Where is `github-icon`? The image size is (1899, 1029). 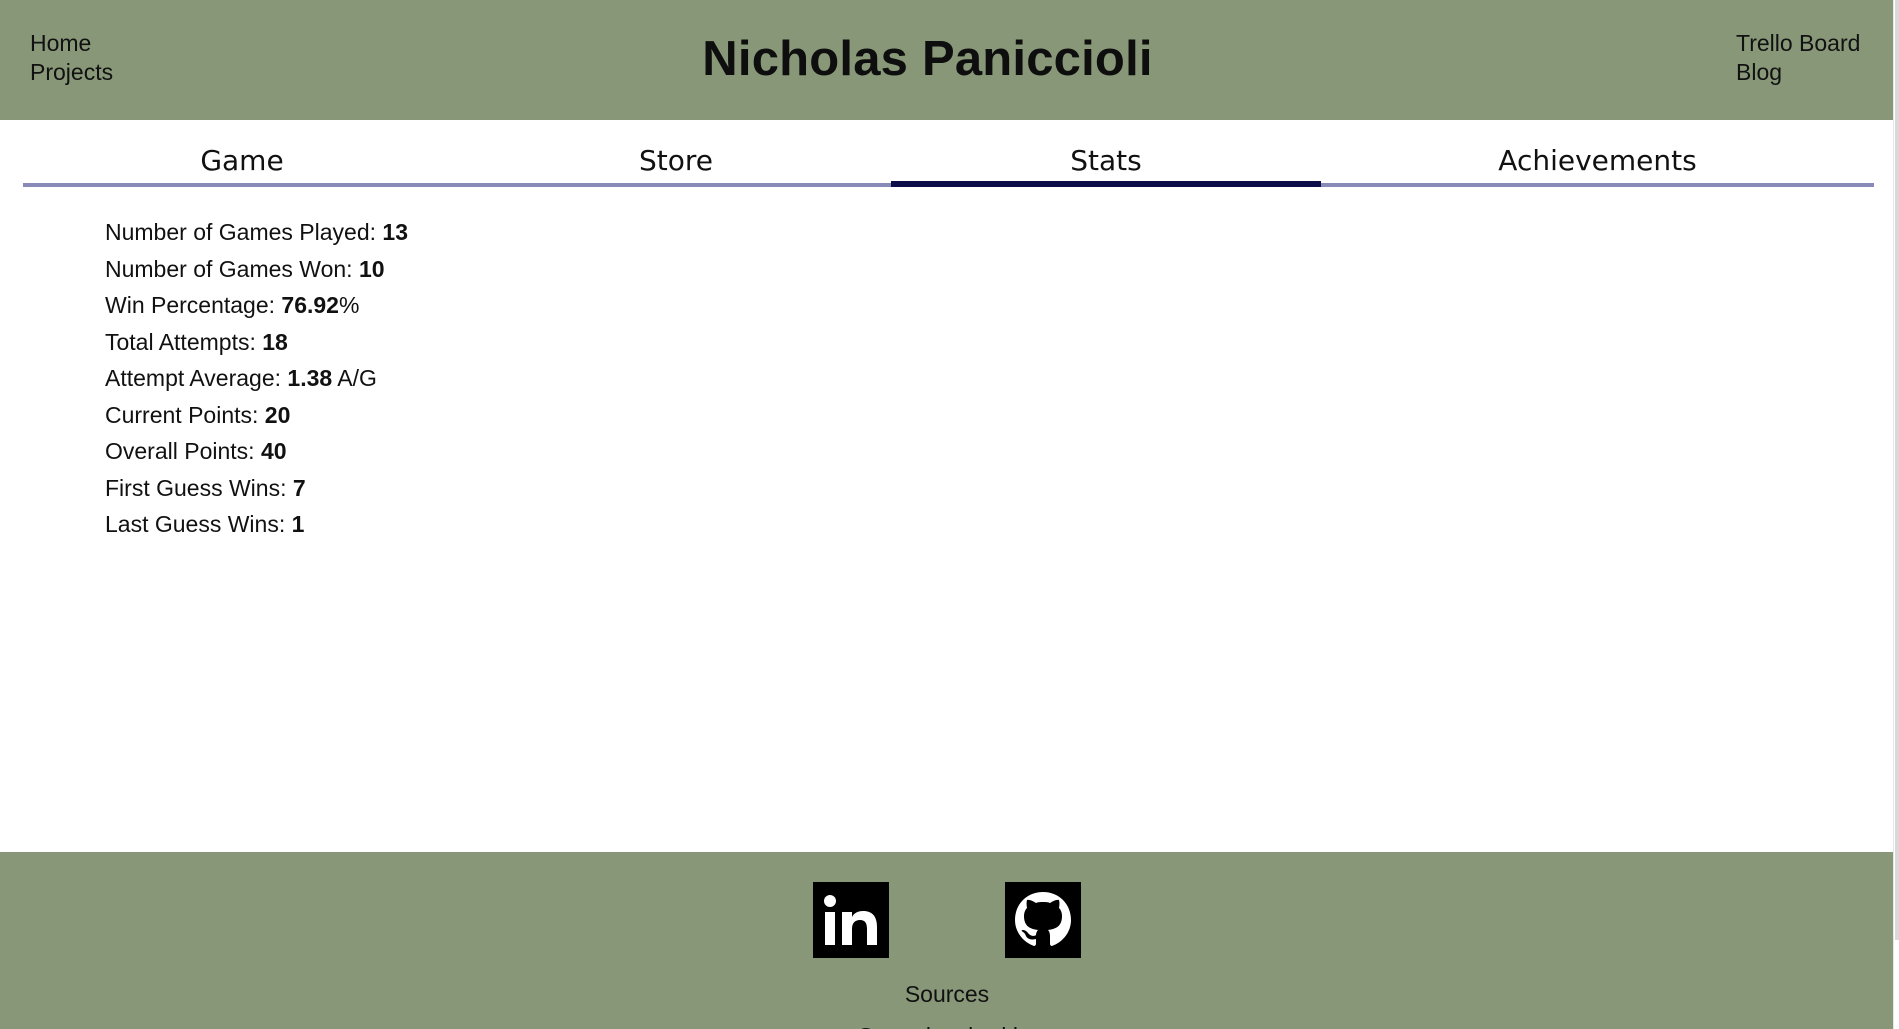
github-icon is located at coordinates (1043, 920).